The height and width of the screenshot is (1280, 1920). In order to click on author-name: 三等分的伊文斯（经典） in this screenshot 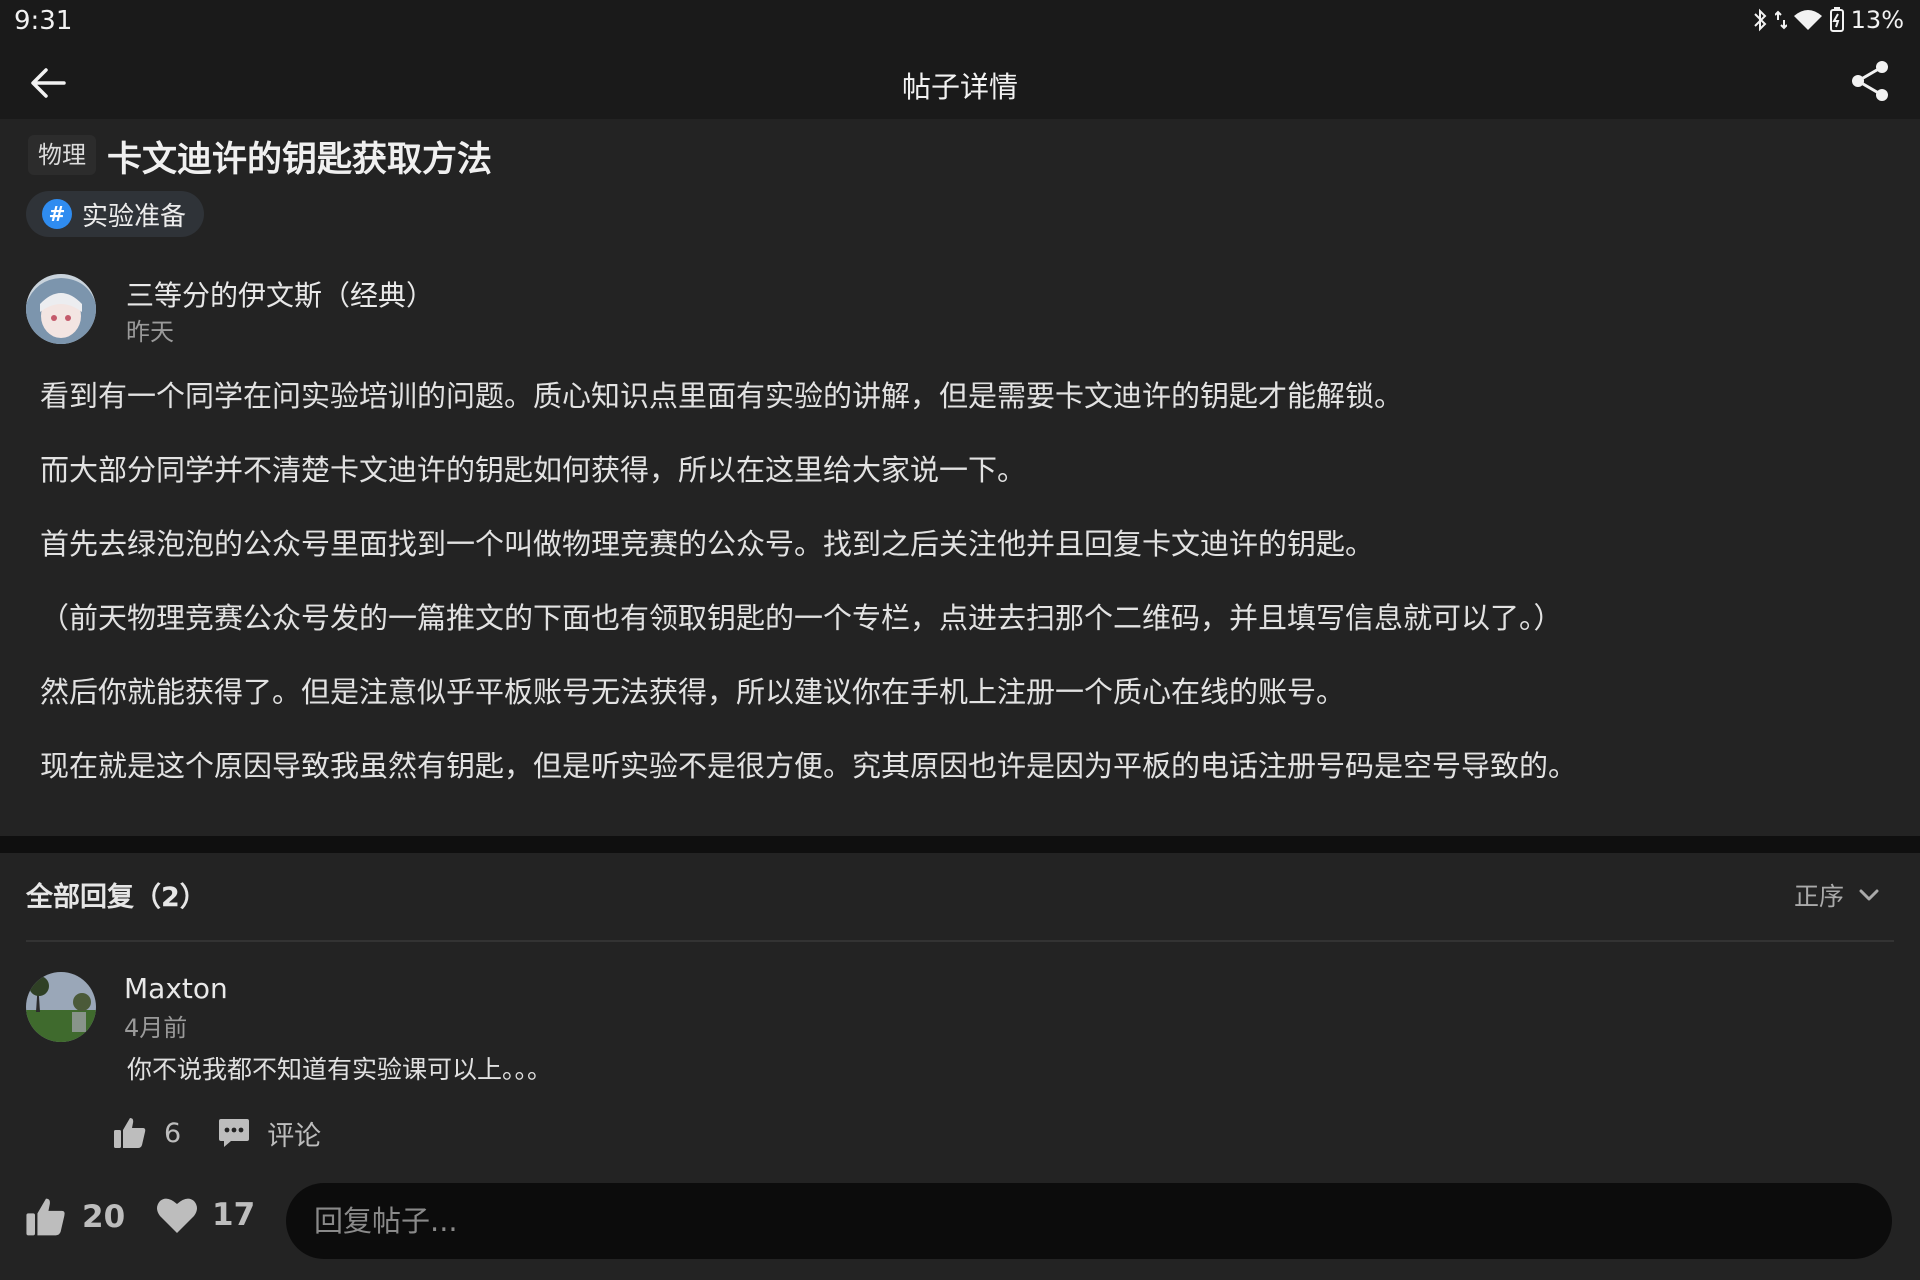, I will do `click(280, 294)`.